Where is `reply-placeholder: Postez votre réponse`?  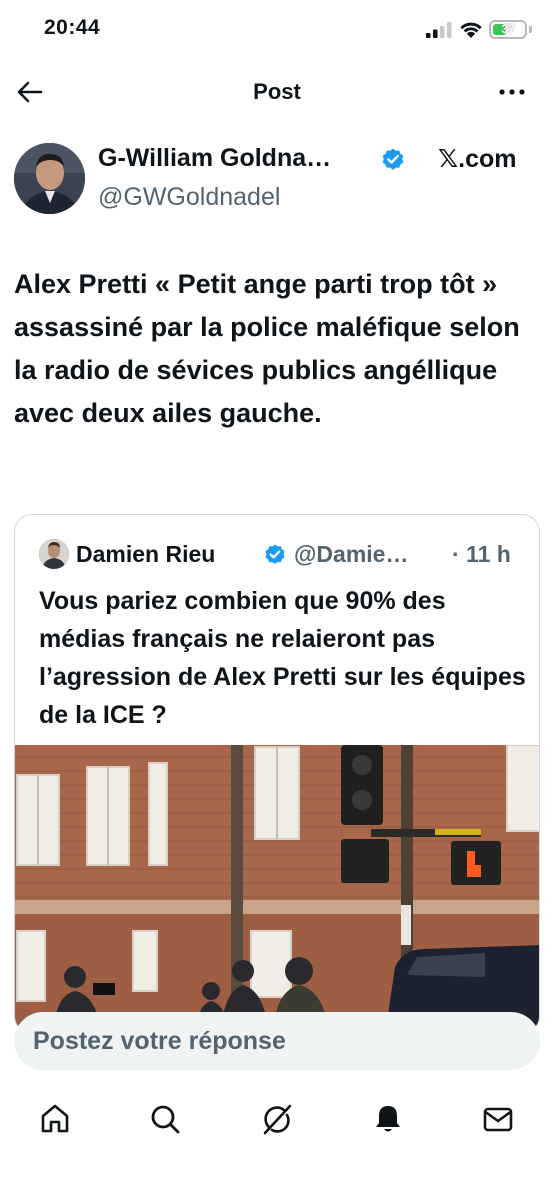
reply-placeholder: Postez votre réponse is located at coordinates (159, 1041).